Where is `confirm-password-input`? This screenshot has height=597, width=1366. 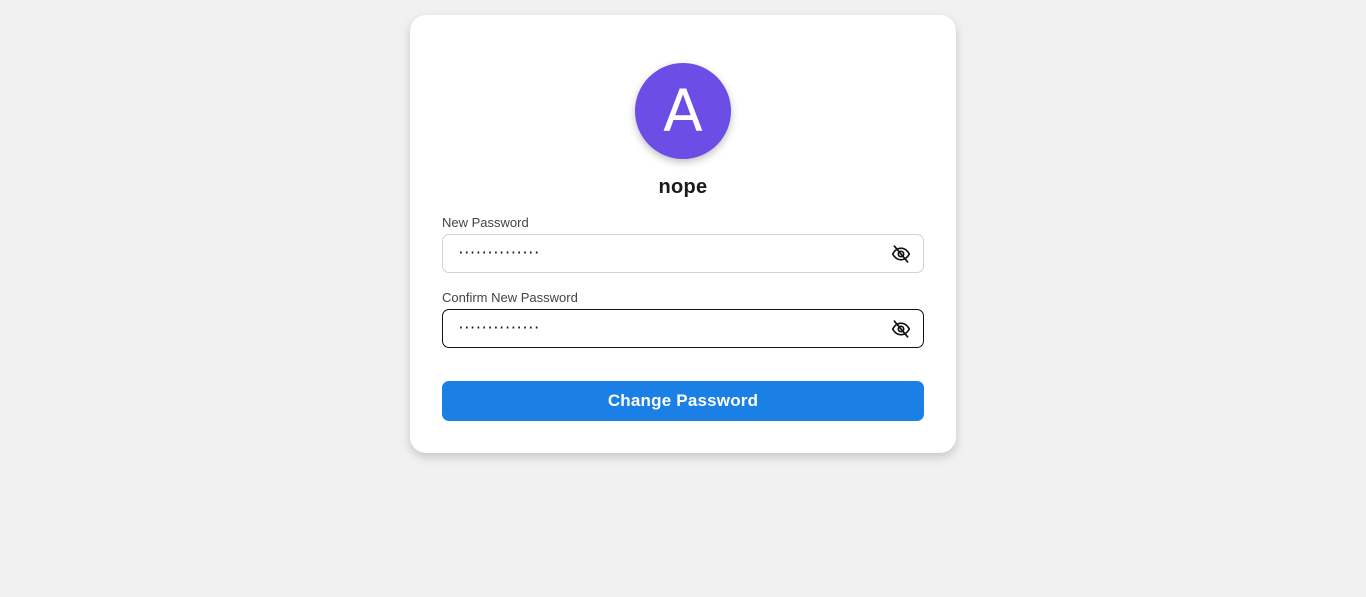
confirm-password-input is located at coordinates (667, 328).